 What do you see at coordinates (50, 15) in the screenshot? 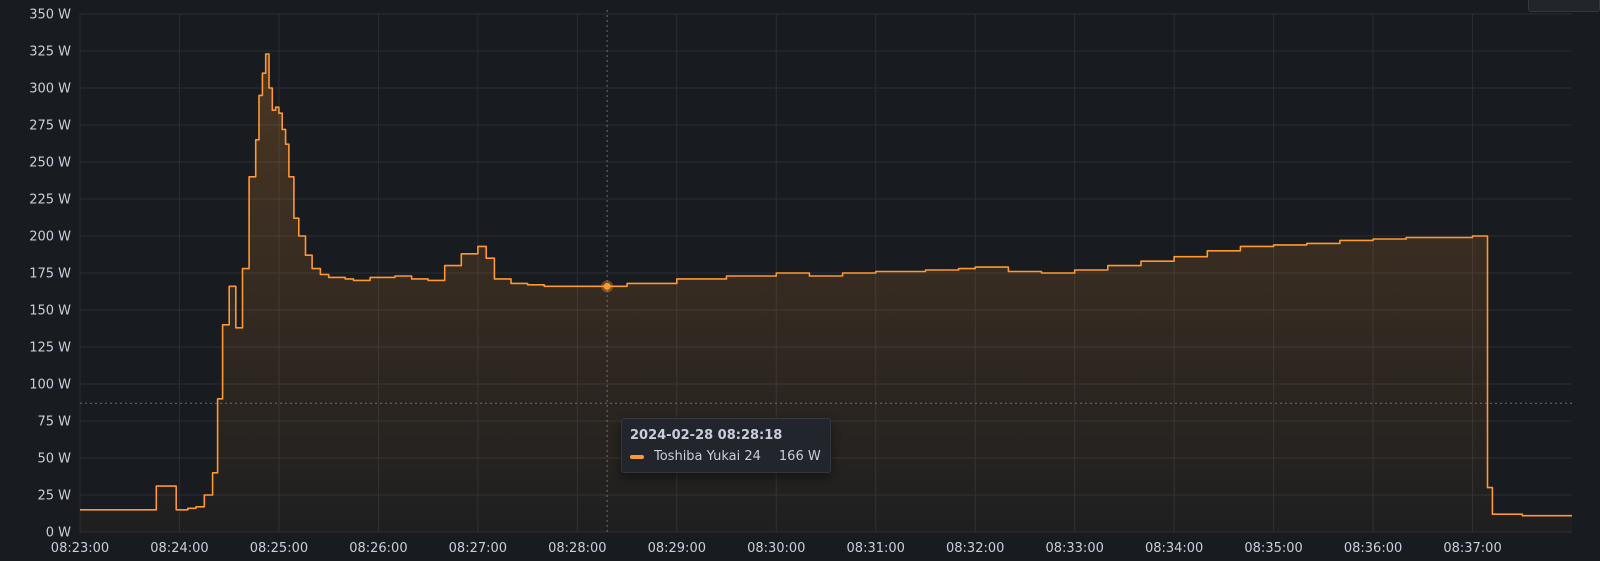
I see `y-tick-label: 350 W` at bounding box center [50, 15].